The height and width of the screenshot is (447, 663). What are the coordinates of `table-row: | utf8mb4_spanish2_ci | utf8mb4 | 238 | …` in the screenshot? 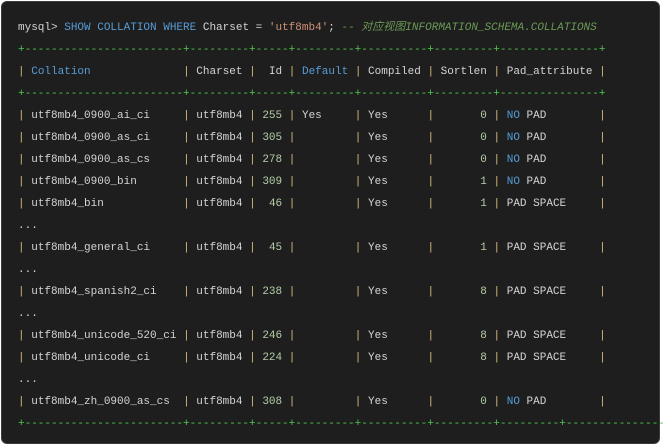 It's located at (340, 292).